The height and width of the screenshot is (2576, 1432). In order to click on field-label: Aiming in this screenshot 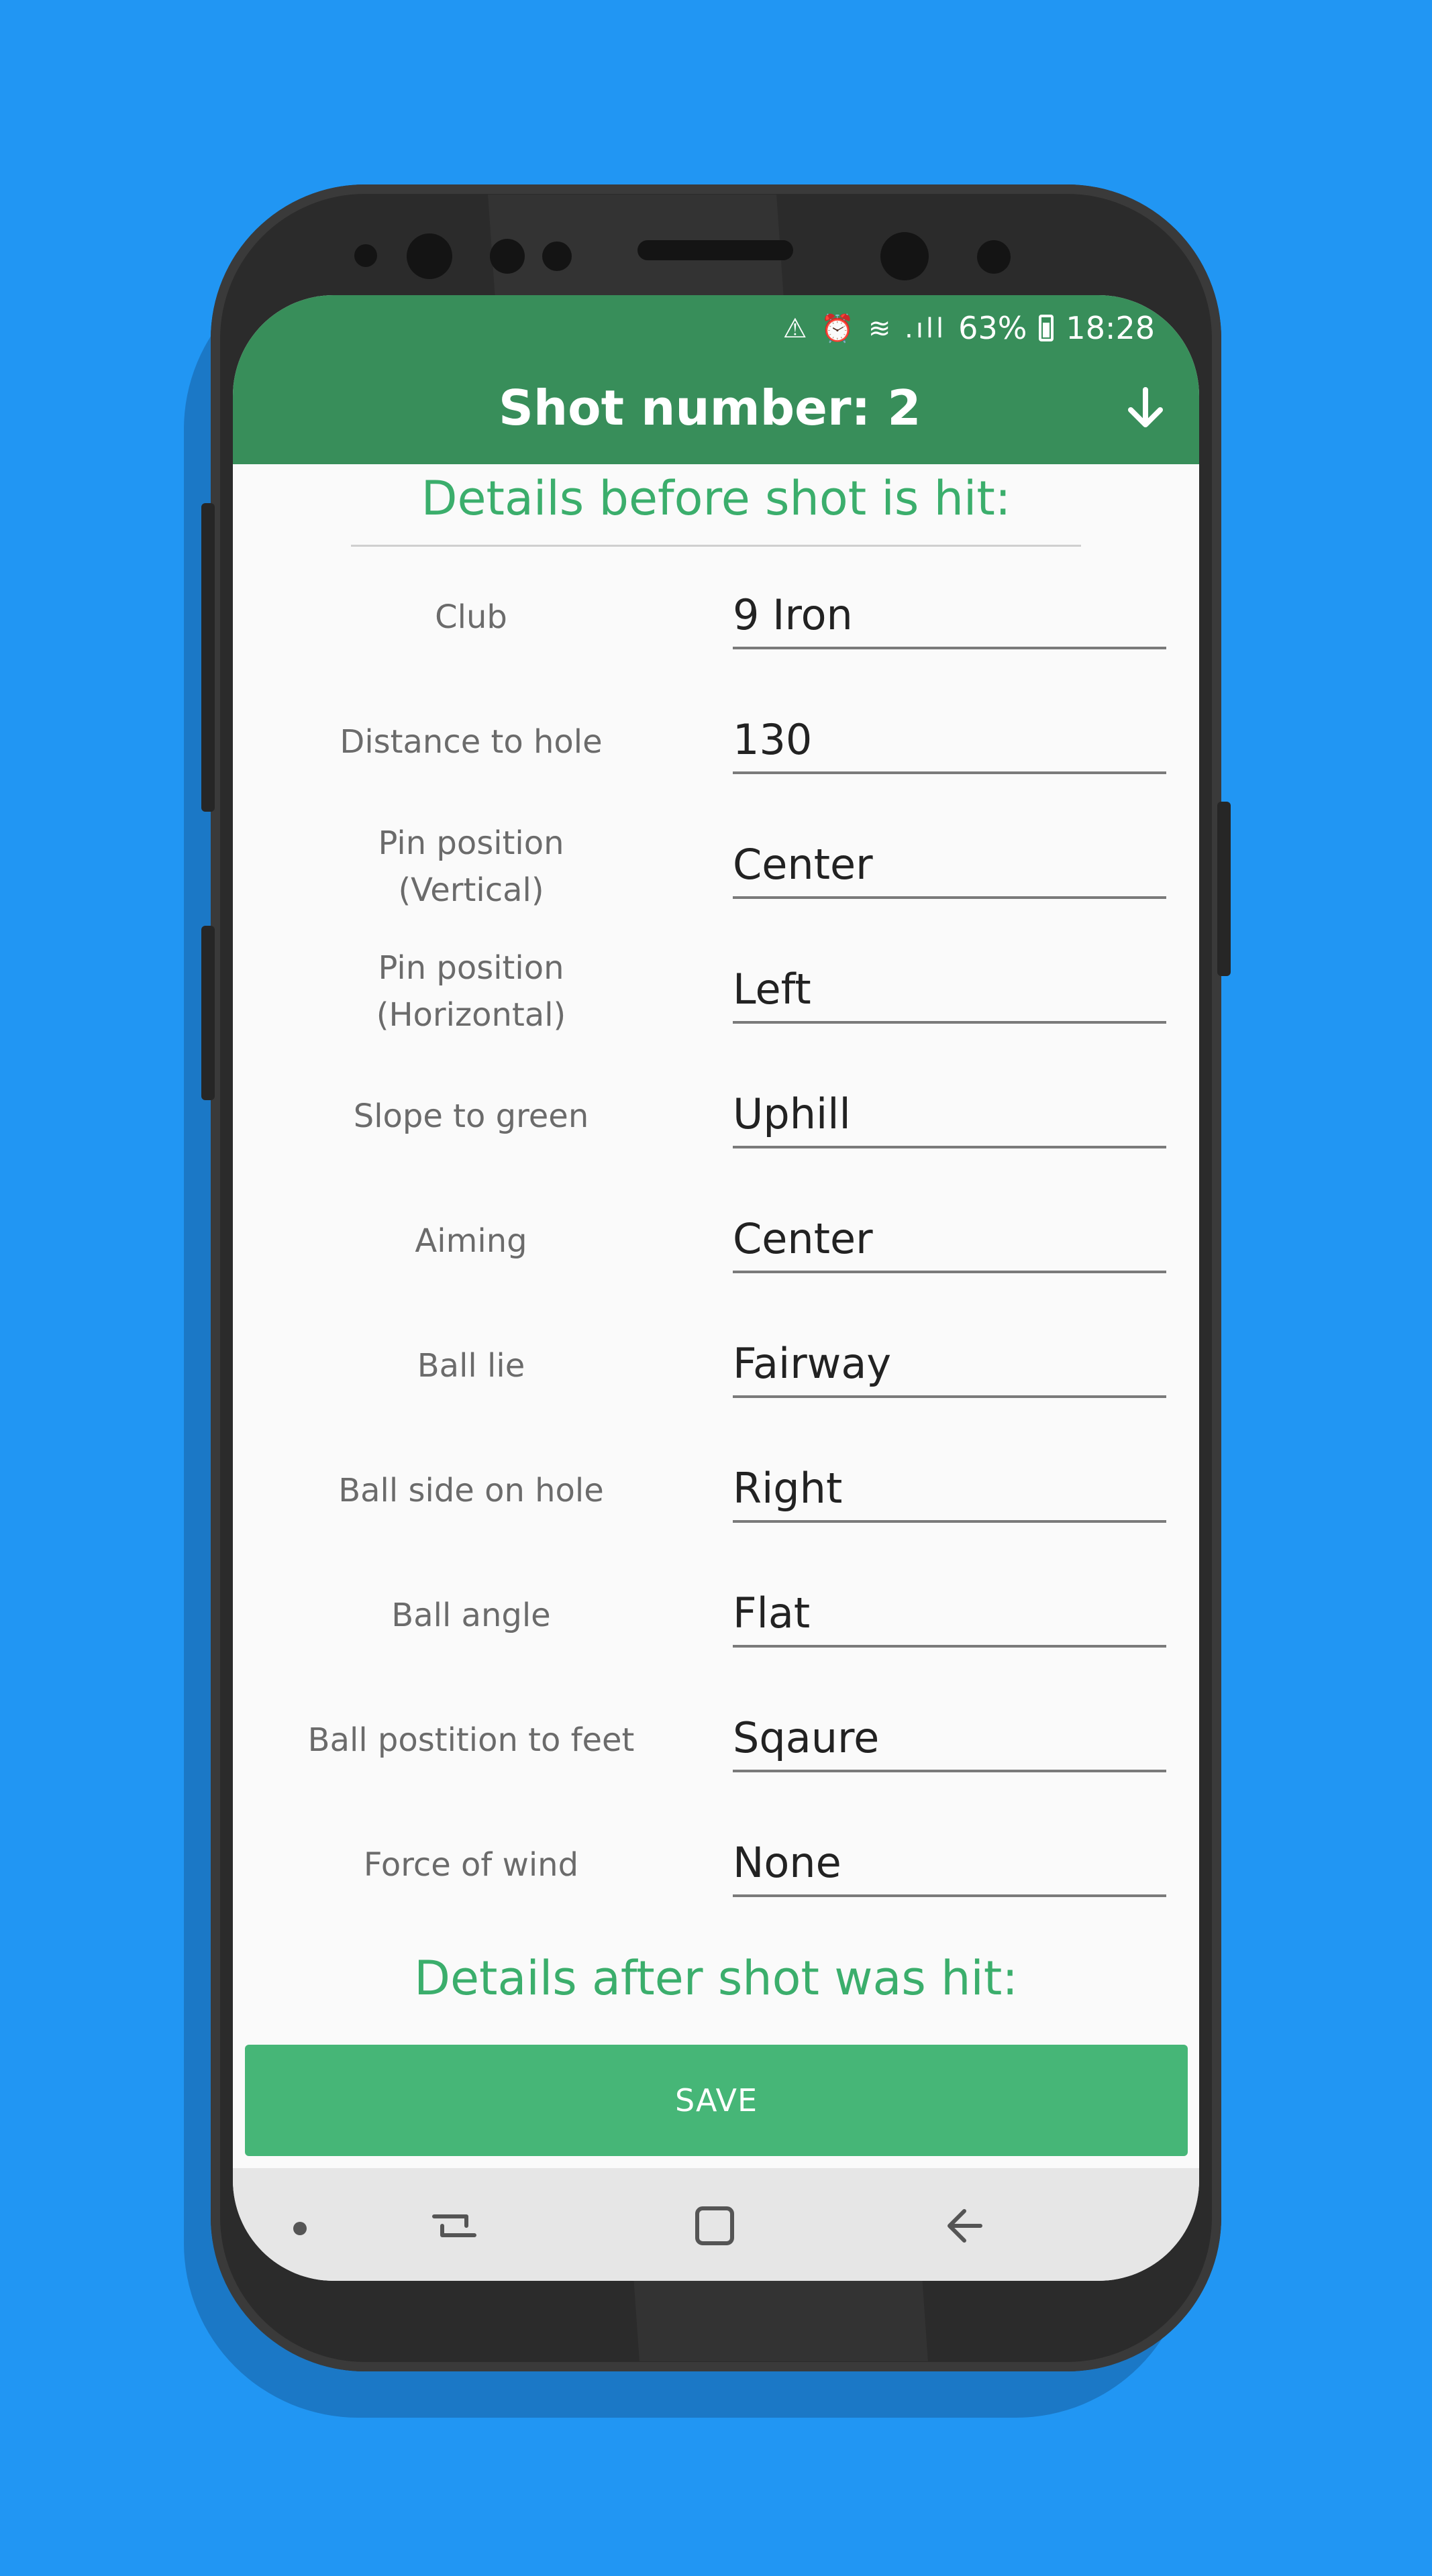, I will do `click(471, 1241)`.